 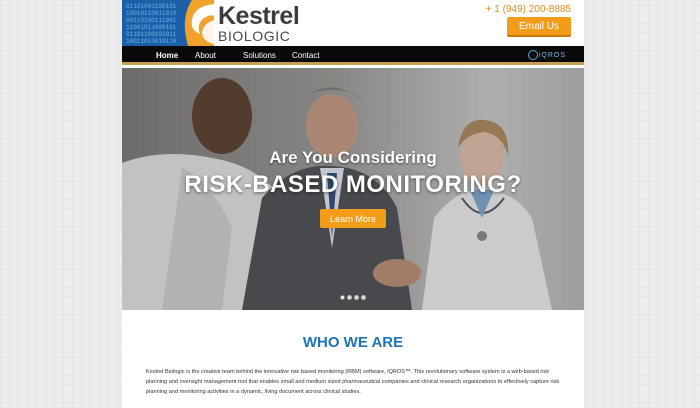 I want to click on svg-text: 10011010010110, so click(x=151, y=41).